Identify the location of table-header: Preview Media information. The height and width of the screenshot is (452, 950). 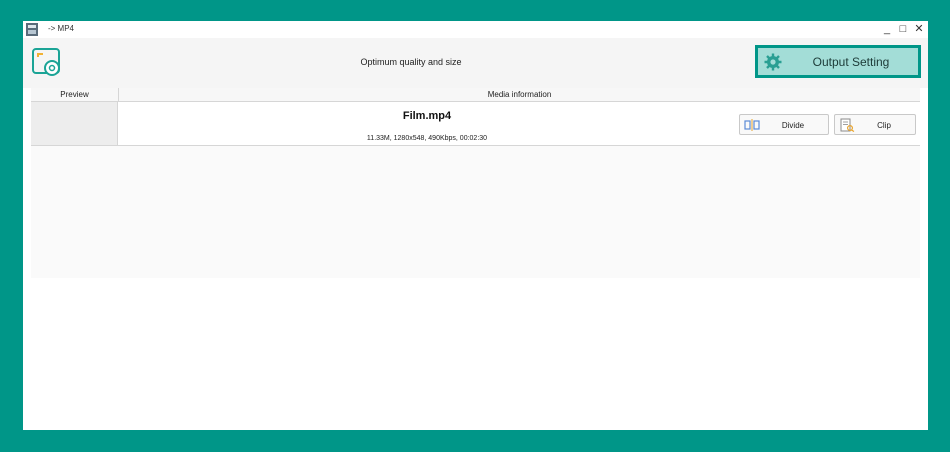
(475, 95).